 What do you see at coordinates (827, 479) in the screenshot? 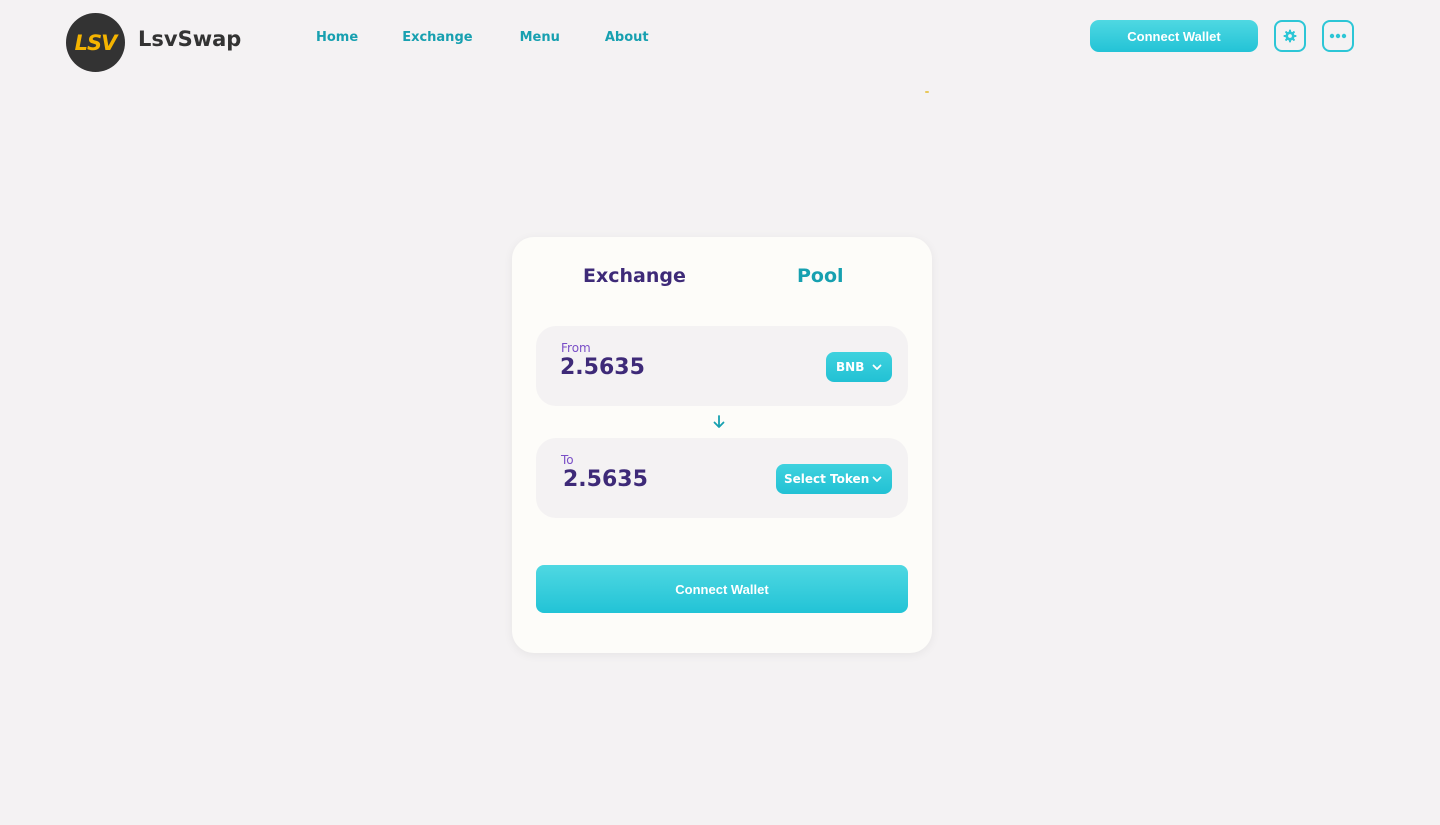
I see `to-token-label: Select Token` at bounding box center [827, 479].